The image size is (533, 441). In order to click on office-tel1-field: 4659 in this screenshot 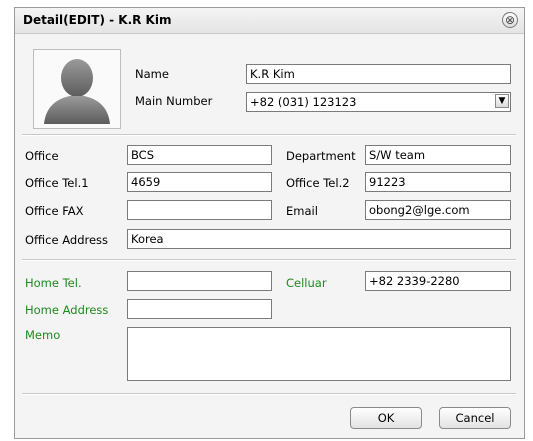, I will do `click(199, 182)`.